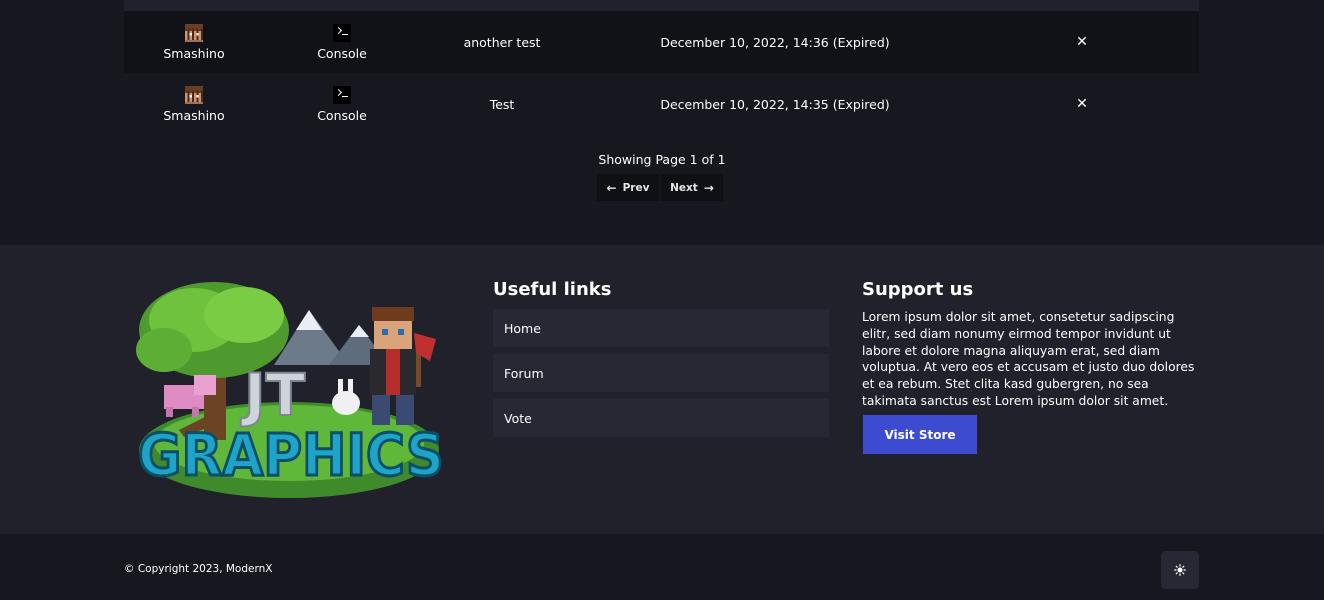 The width and height of the screenshot is (1324, 600). I want to click on date-text: December 10, 2022, 14:36 (Expired), so click(775, 42).